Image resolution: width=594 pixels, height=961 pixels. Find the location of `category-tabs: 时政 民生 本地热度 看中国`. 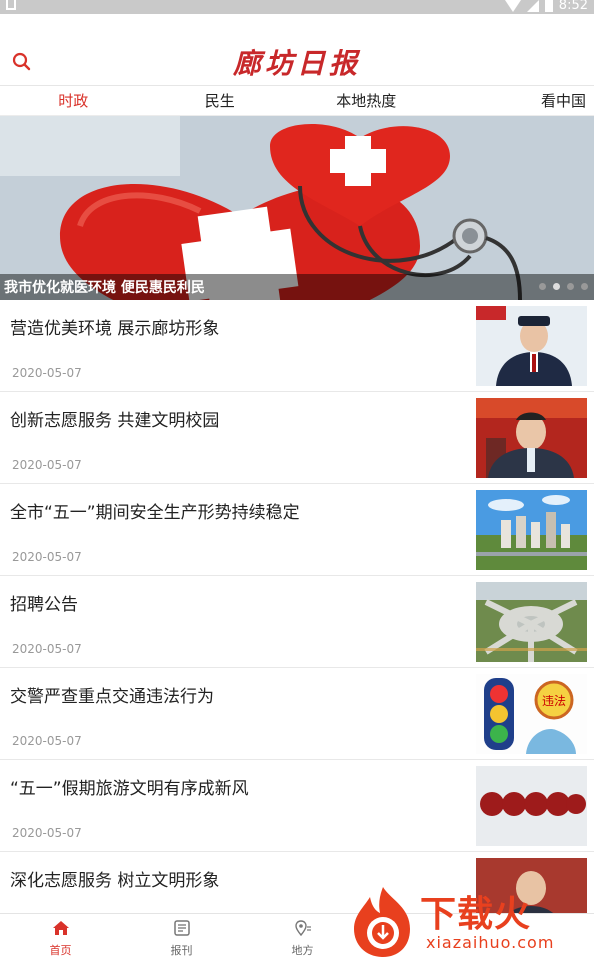

category-tabs: 时政 民生 本地热度 看中国 is located at coordinates (297, 101).